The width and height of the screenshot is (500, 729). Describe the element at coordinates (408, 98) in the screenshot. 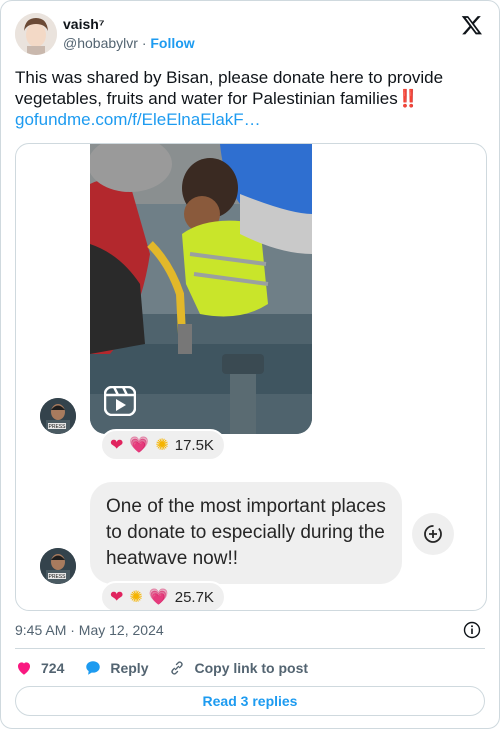

I see `double-exclamation-emoji: ‼️` at that location.